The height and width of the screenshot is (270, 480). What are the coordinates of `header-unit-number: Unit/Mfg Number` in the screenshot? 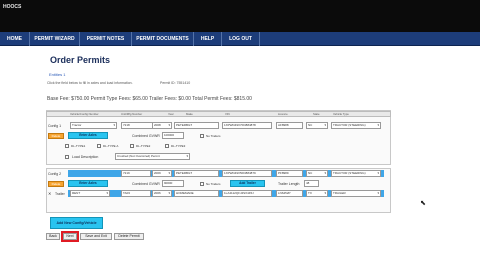 It's located at (132, 114).